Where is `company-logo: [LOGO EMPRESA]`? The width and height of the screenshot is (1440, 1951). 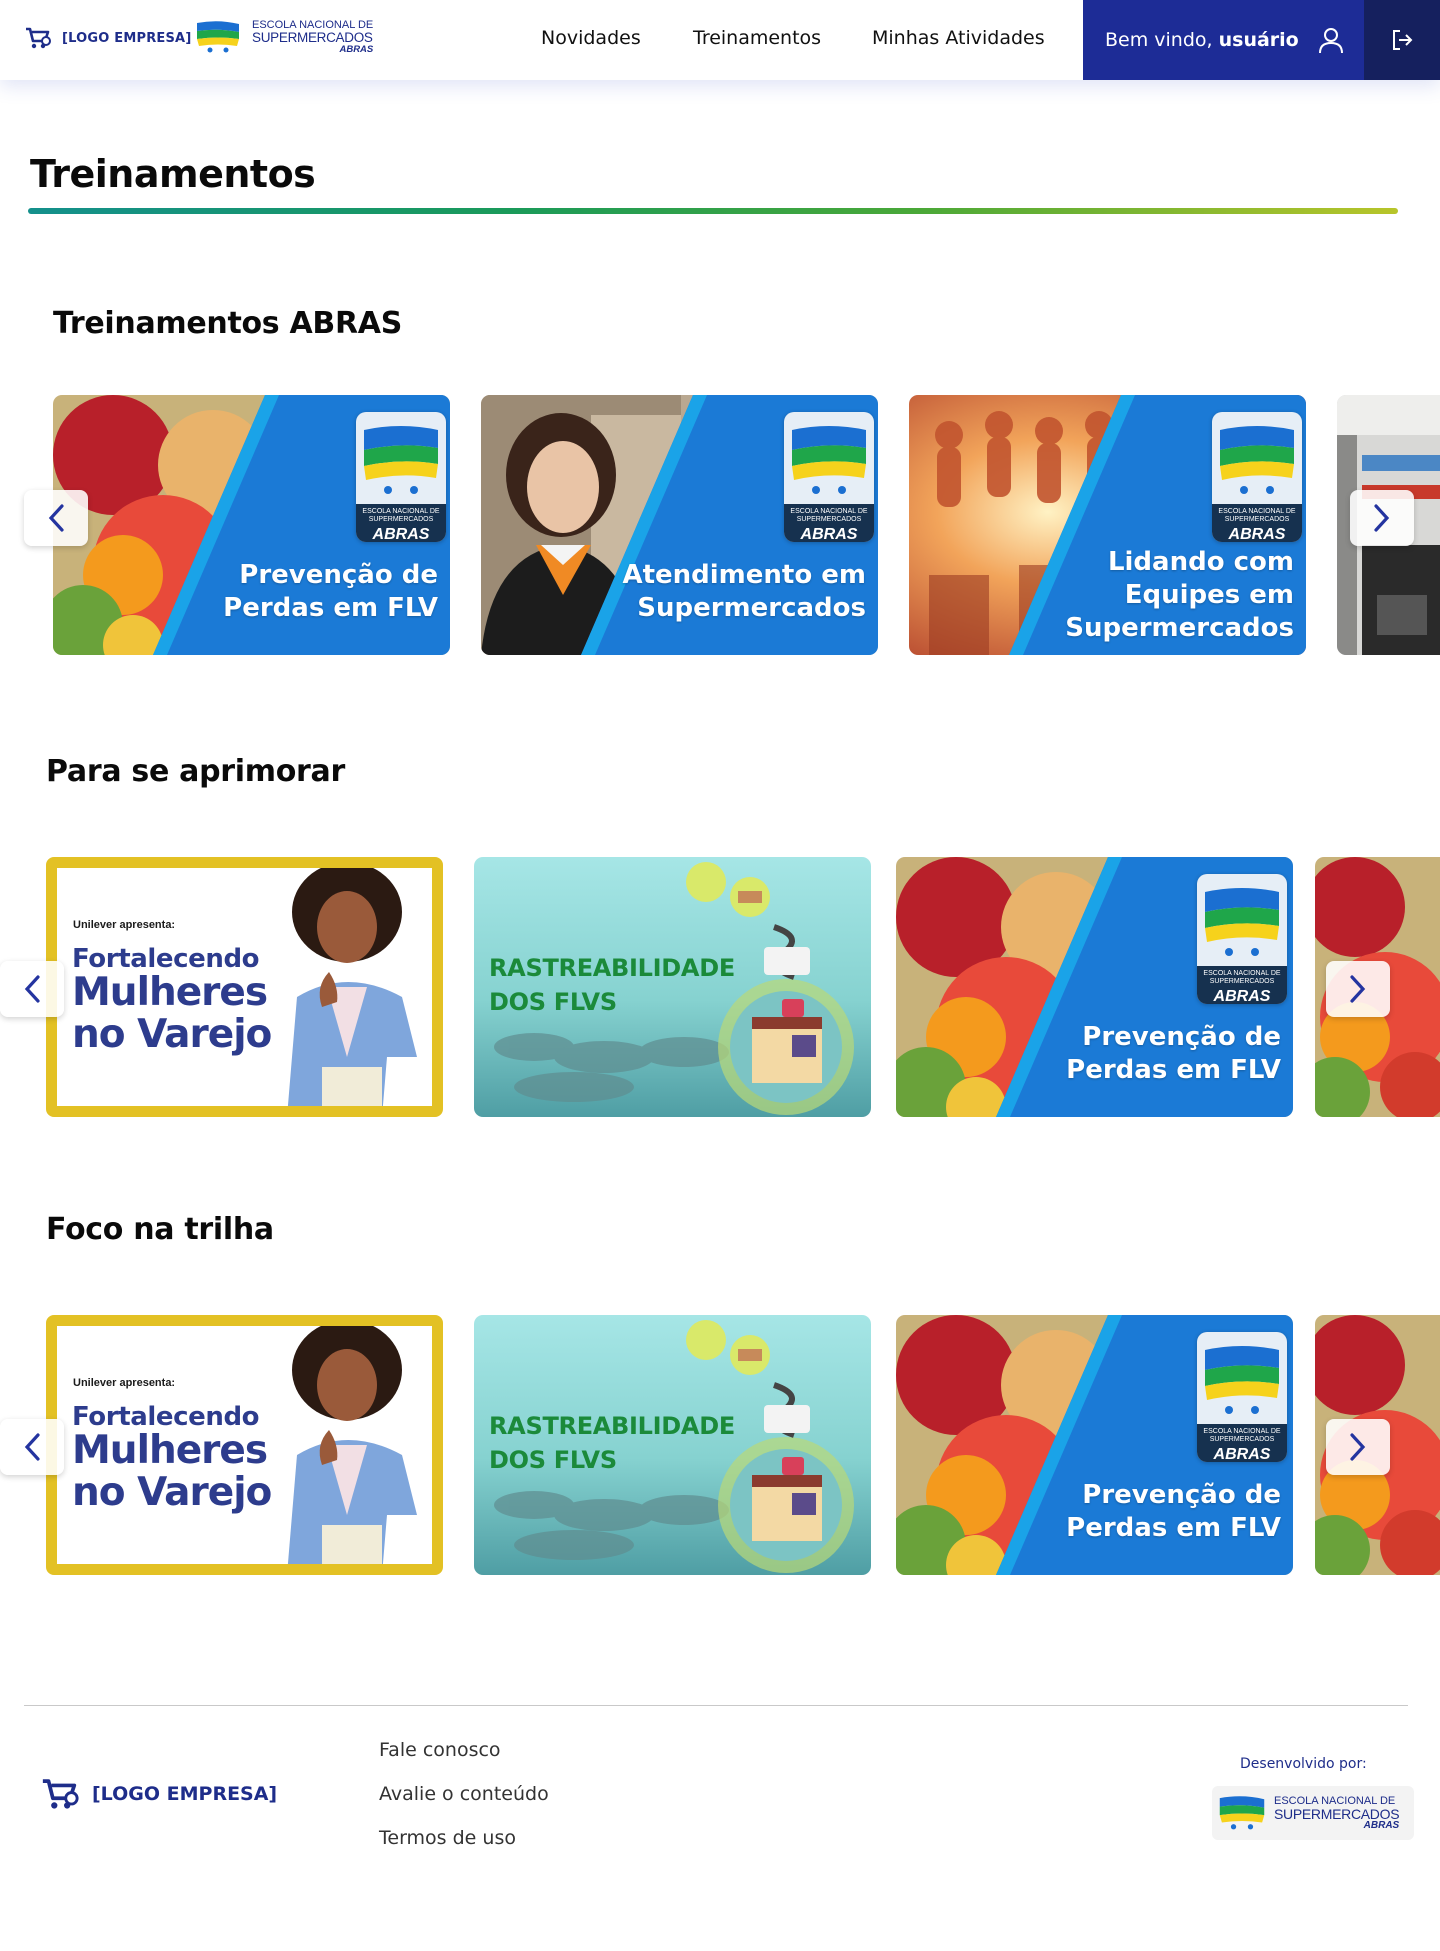
company-logo: [LOGO EMPRESA] is located at coordinates (107, 38).